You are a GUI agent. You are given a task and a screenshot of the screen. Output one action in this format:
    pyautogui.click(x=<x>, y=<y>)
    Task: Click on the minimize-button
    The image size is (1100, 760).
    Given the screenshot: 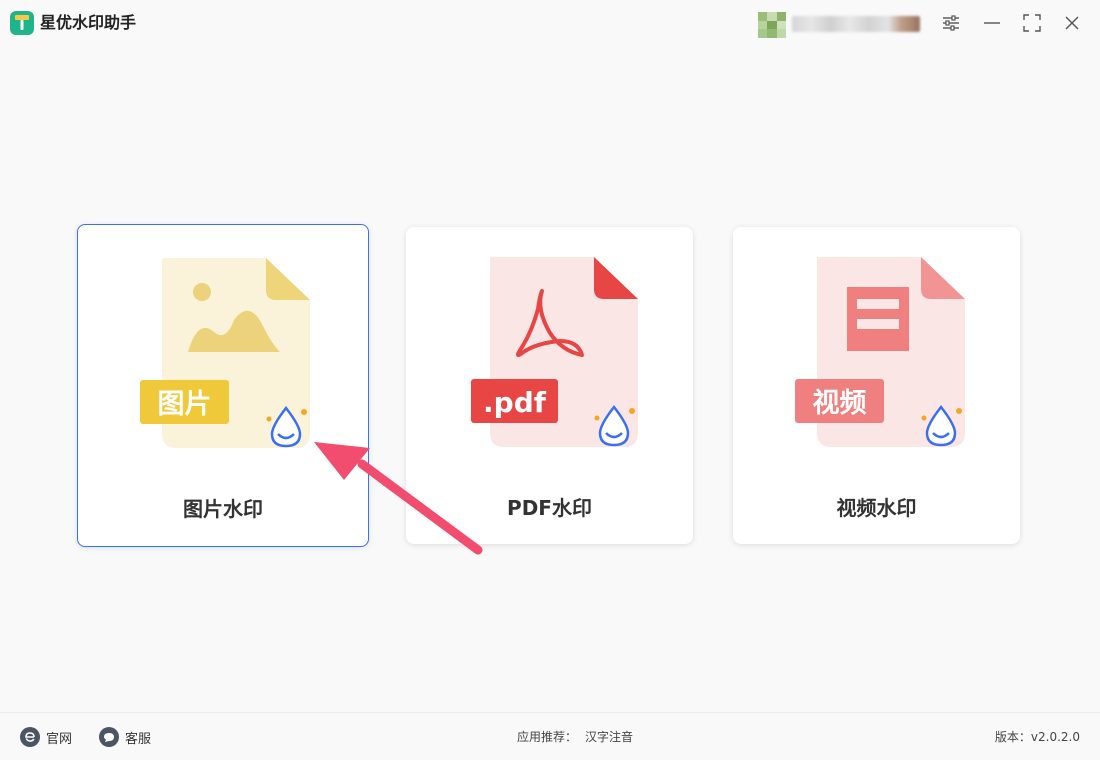 What is the action you would take?
    pyautogui.click(x=992, y=23)
    